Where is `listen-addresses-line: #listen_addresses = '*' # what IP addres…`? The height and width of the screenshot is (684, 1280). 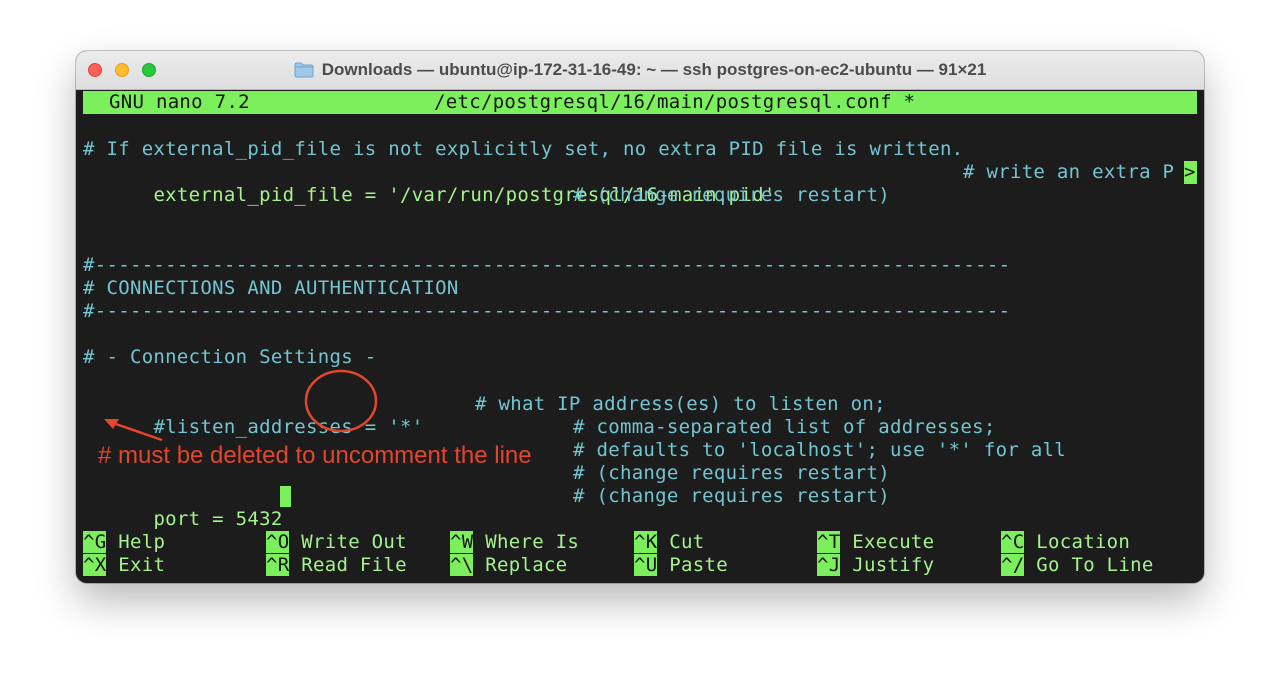 listen-addresses-line: #listen_addresses = '*' # what IP addres… is located at coordinates (484, 415).